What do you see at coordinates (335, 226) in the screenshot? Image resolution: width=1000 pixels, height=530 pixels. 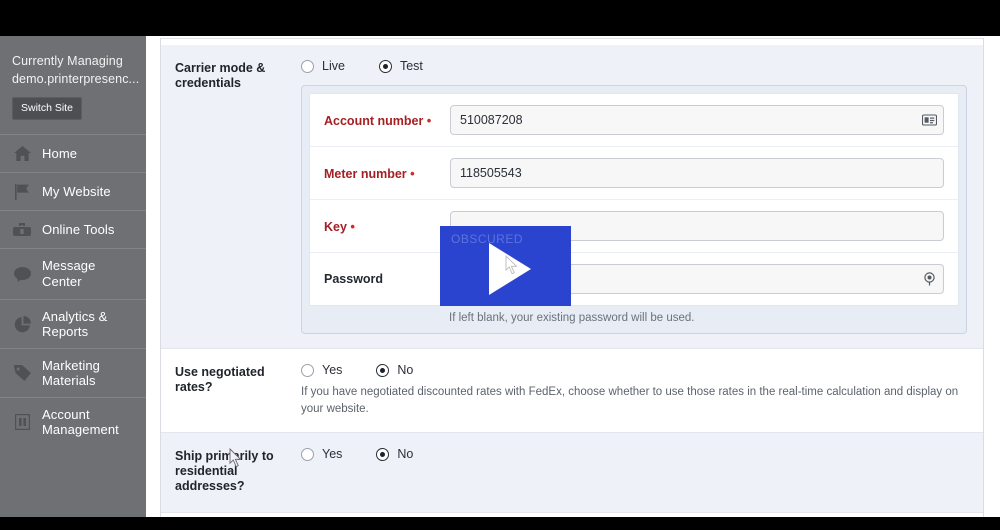 I see `key-label-text: Key` at bounding box center [335, 226].